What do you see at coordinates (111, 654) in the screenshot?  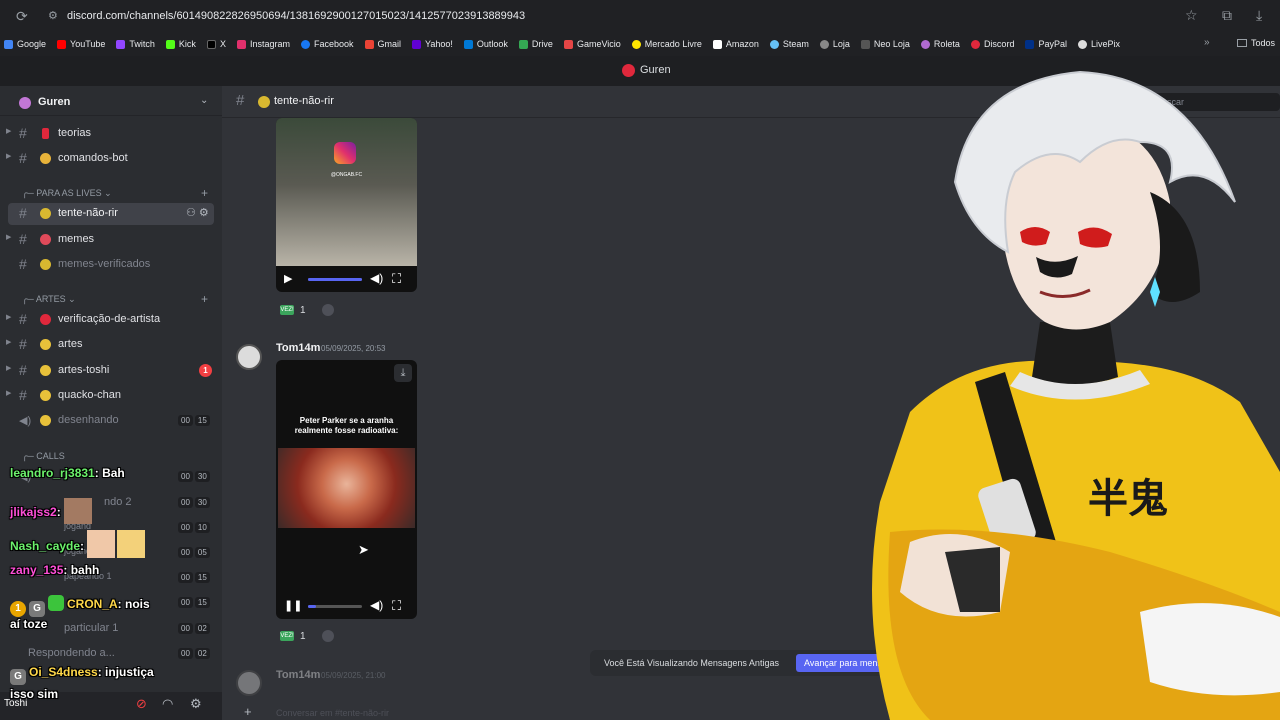 I see `voice-channel: Respondendo a... 00 02` at bounding box center [111, 654].